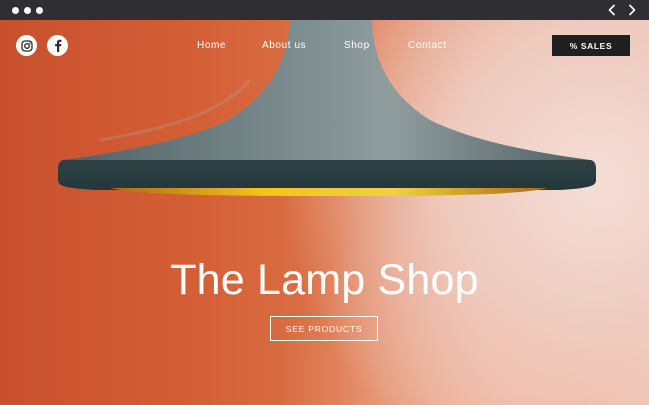 The width and height of the screenshot is (649, 405). I want to click on see-products-button: SEE PRODUCTS, so click(324, 328).